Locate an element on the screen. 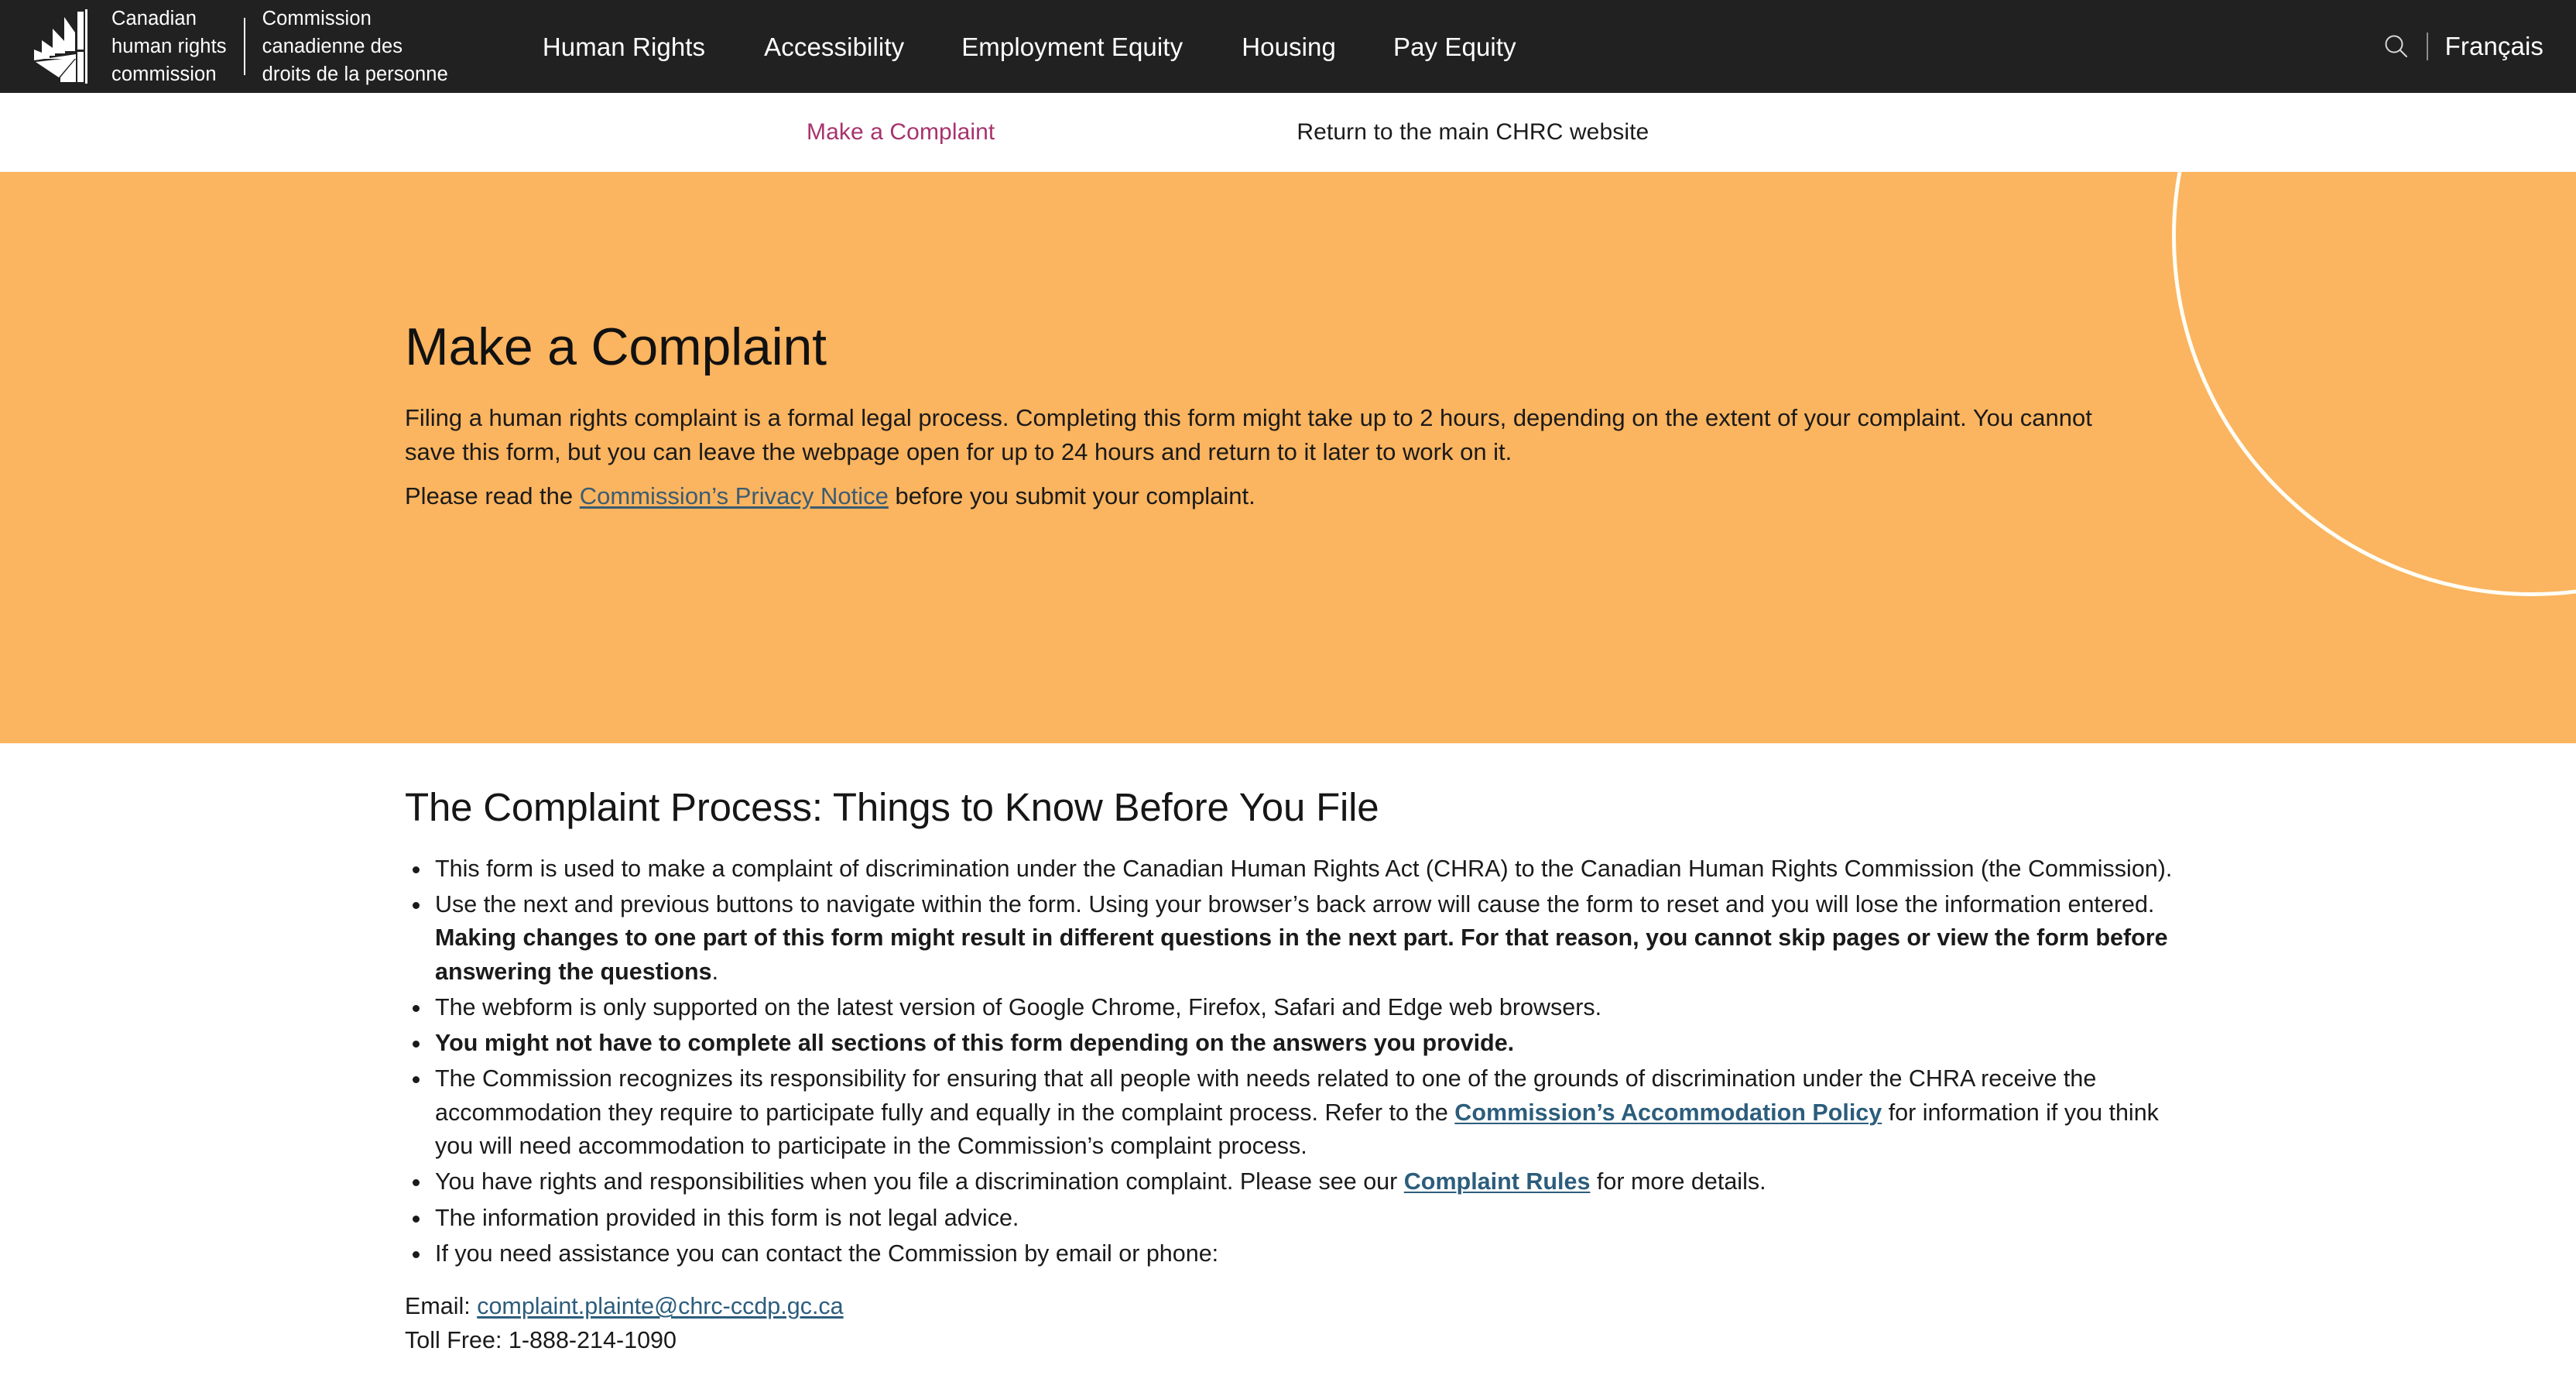 The width and height of the screenshot is (2576, 1389). nav-item-employment-equity: Employment Equity is located at coordinates (1072, 46).